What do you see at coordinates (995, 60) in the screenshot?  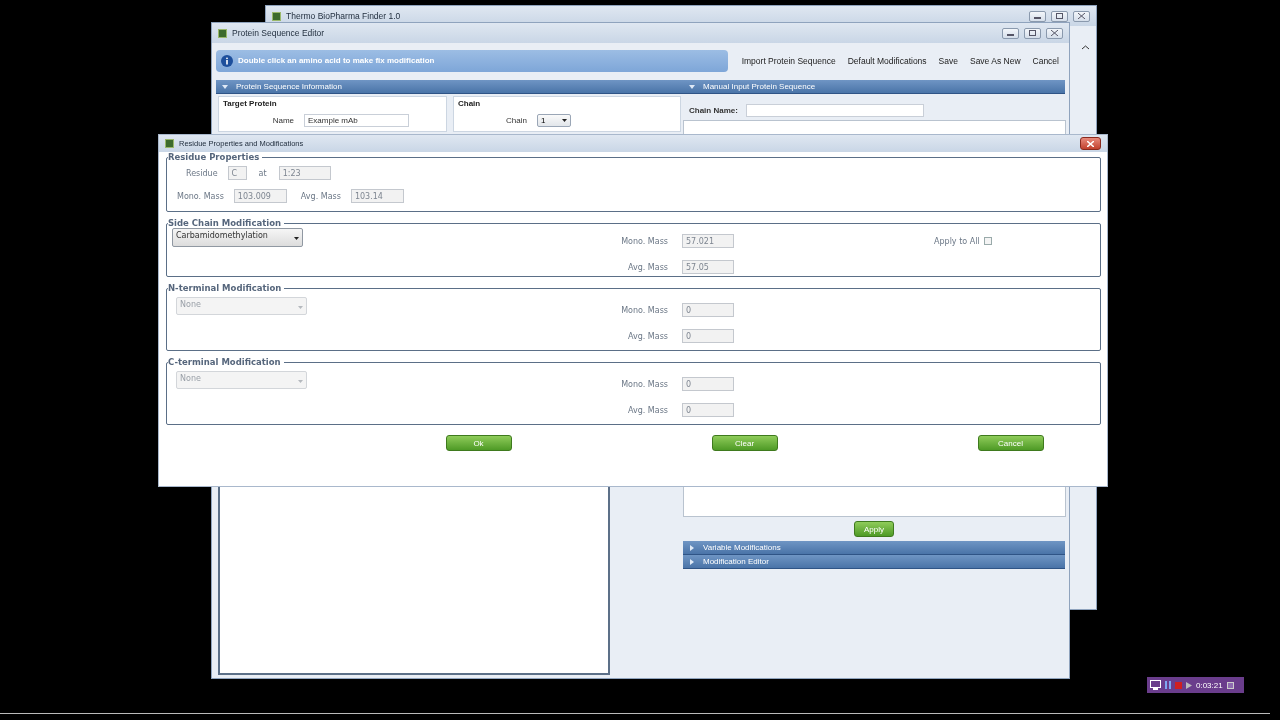 I see `toolbar-button: Save As New` at bounding box center [995, 60].